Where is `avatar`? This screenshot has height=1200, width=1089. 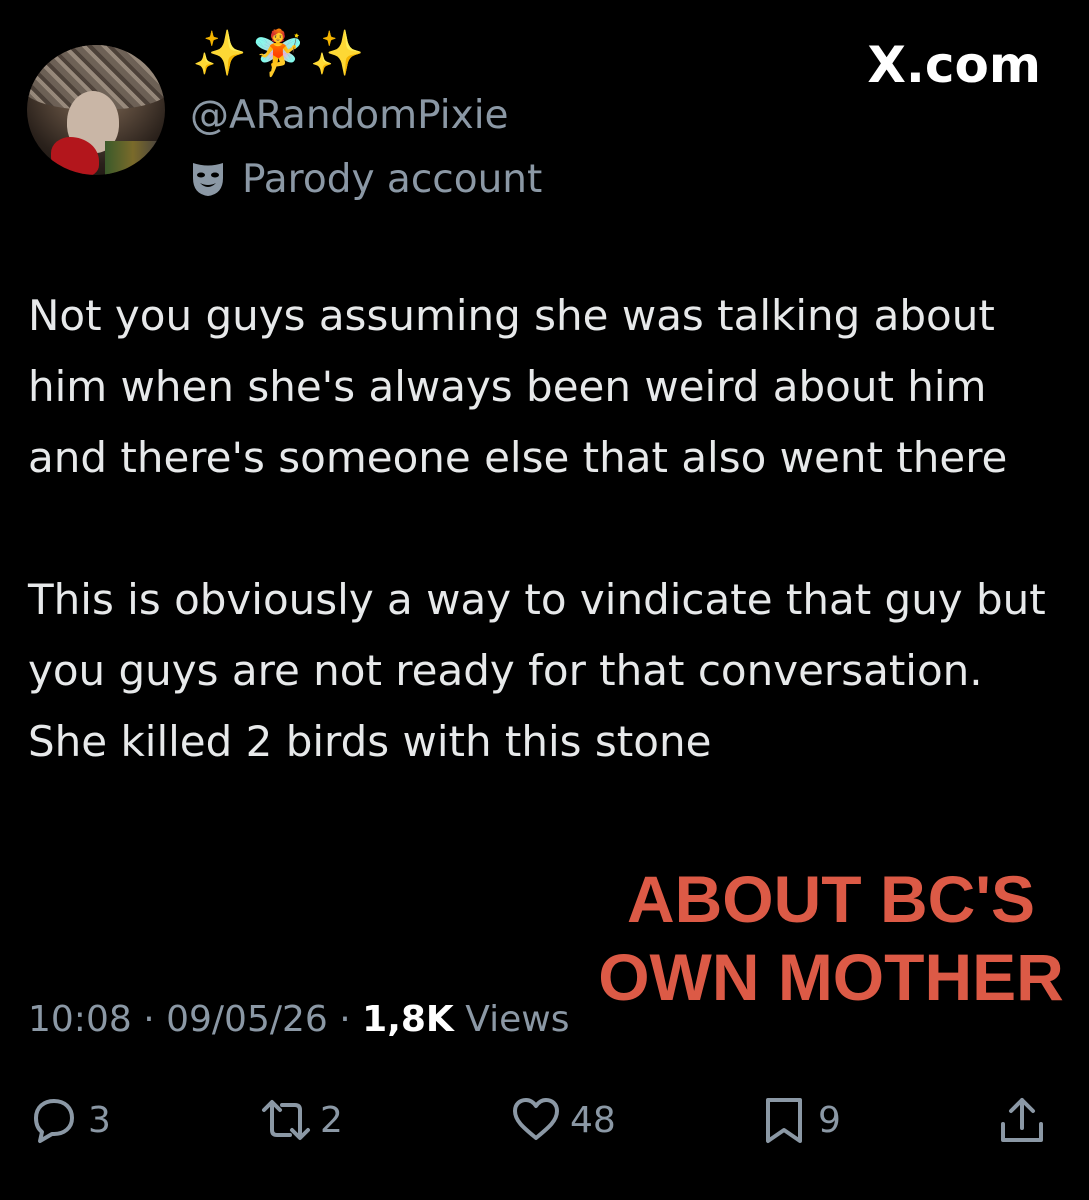 avatar is located at coordinates (96, 110).